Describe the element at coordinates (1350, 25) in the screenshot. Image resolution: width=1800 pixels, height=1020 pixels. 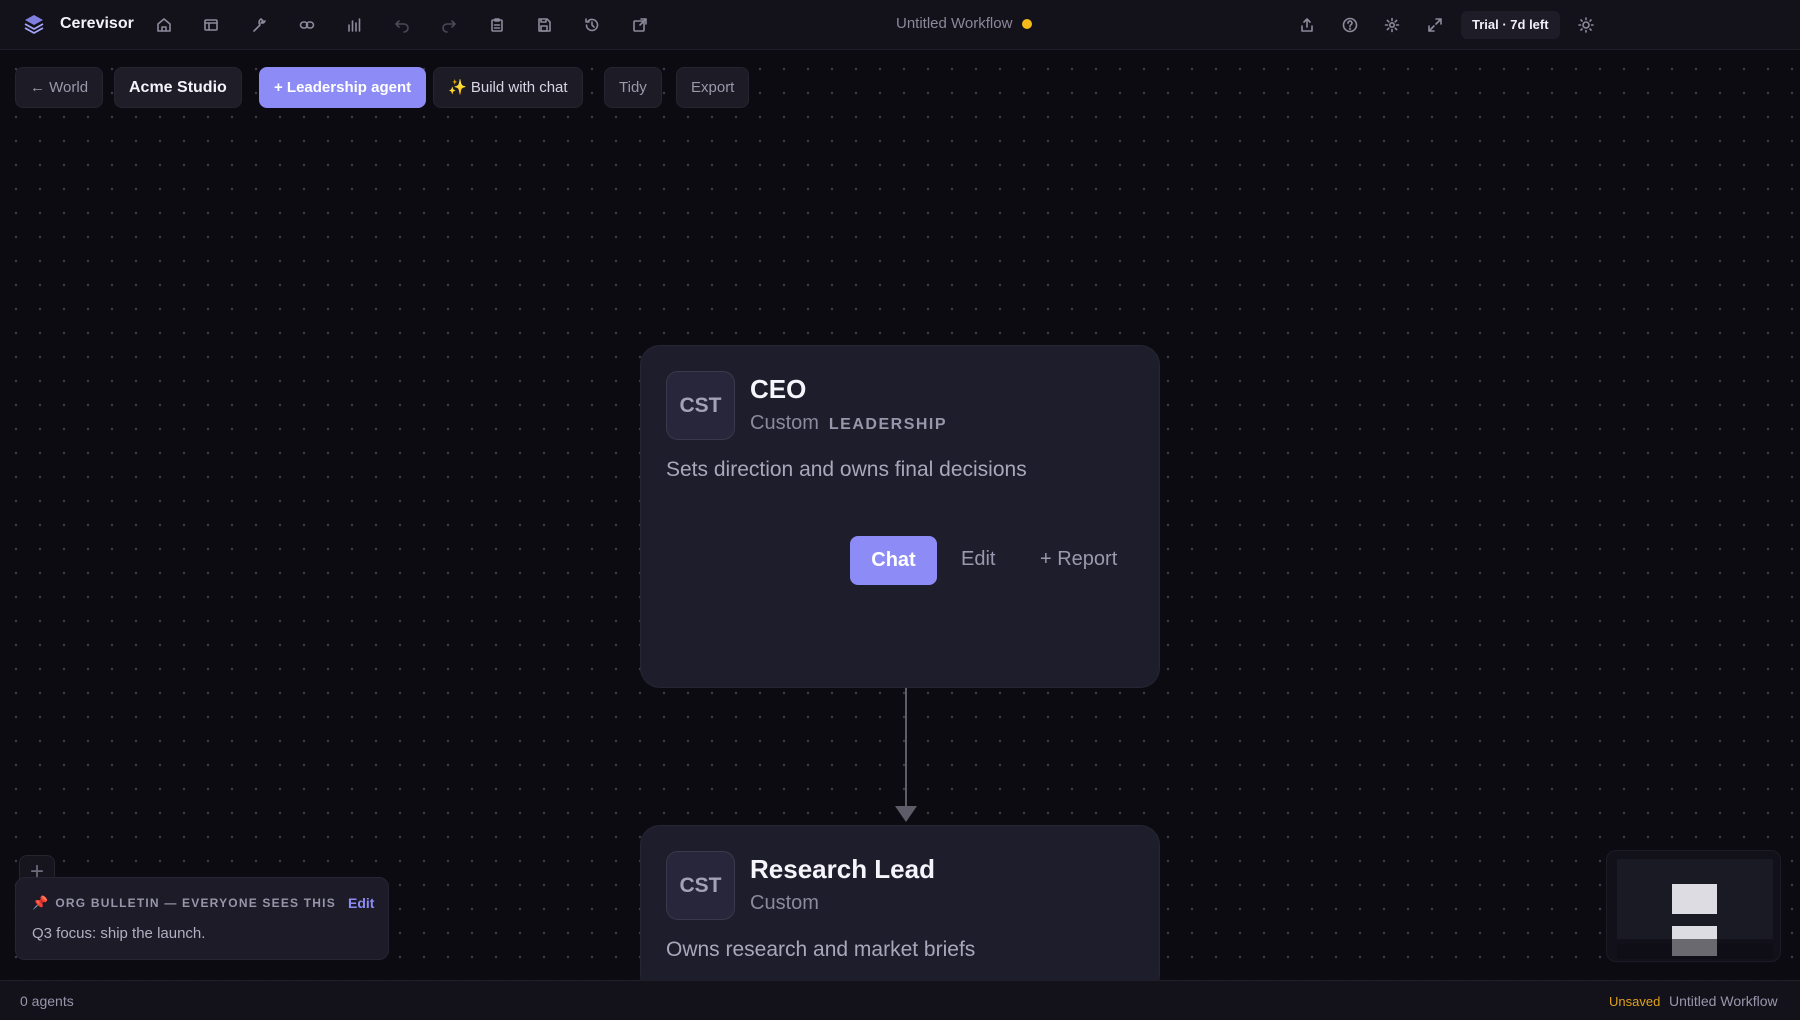
I see `help-icon` at that location.